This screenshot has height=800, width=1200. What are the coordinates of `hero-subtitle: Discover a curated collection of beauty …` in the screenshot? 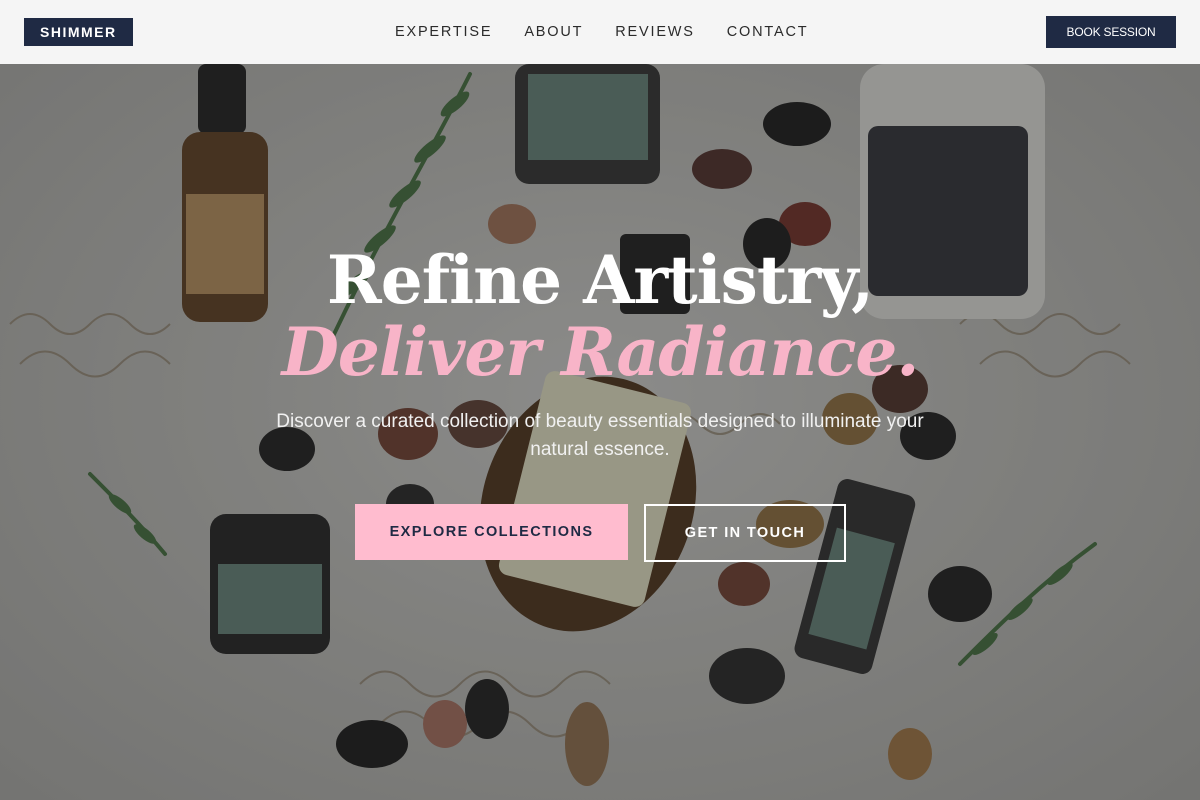 It's located at (600, 435).